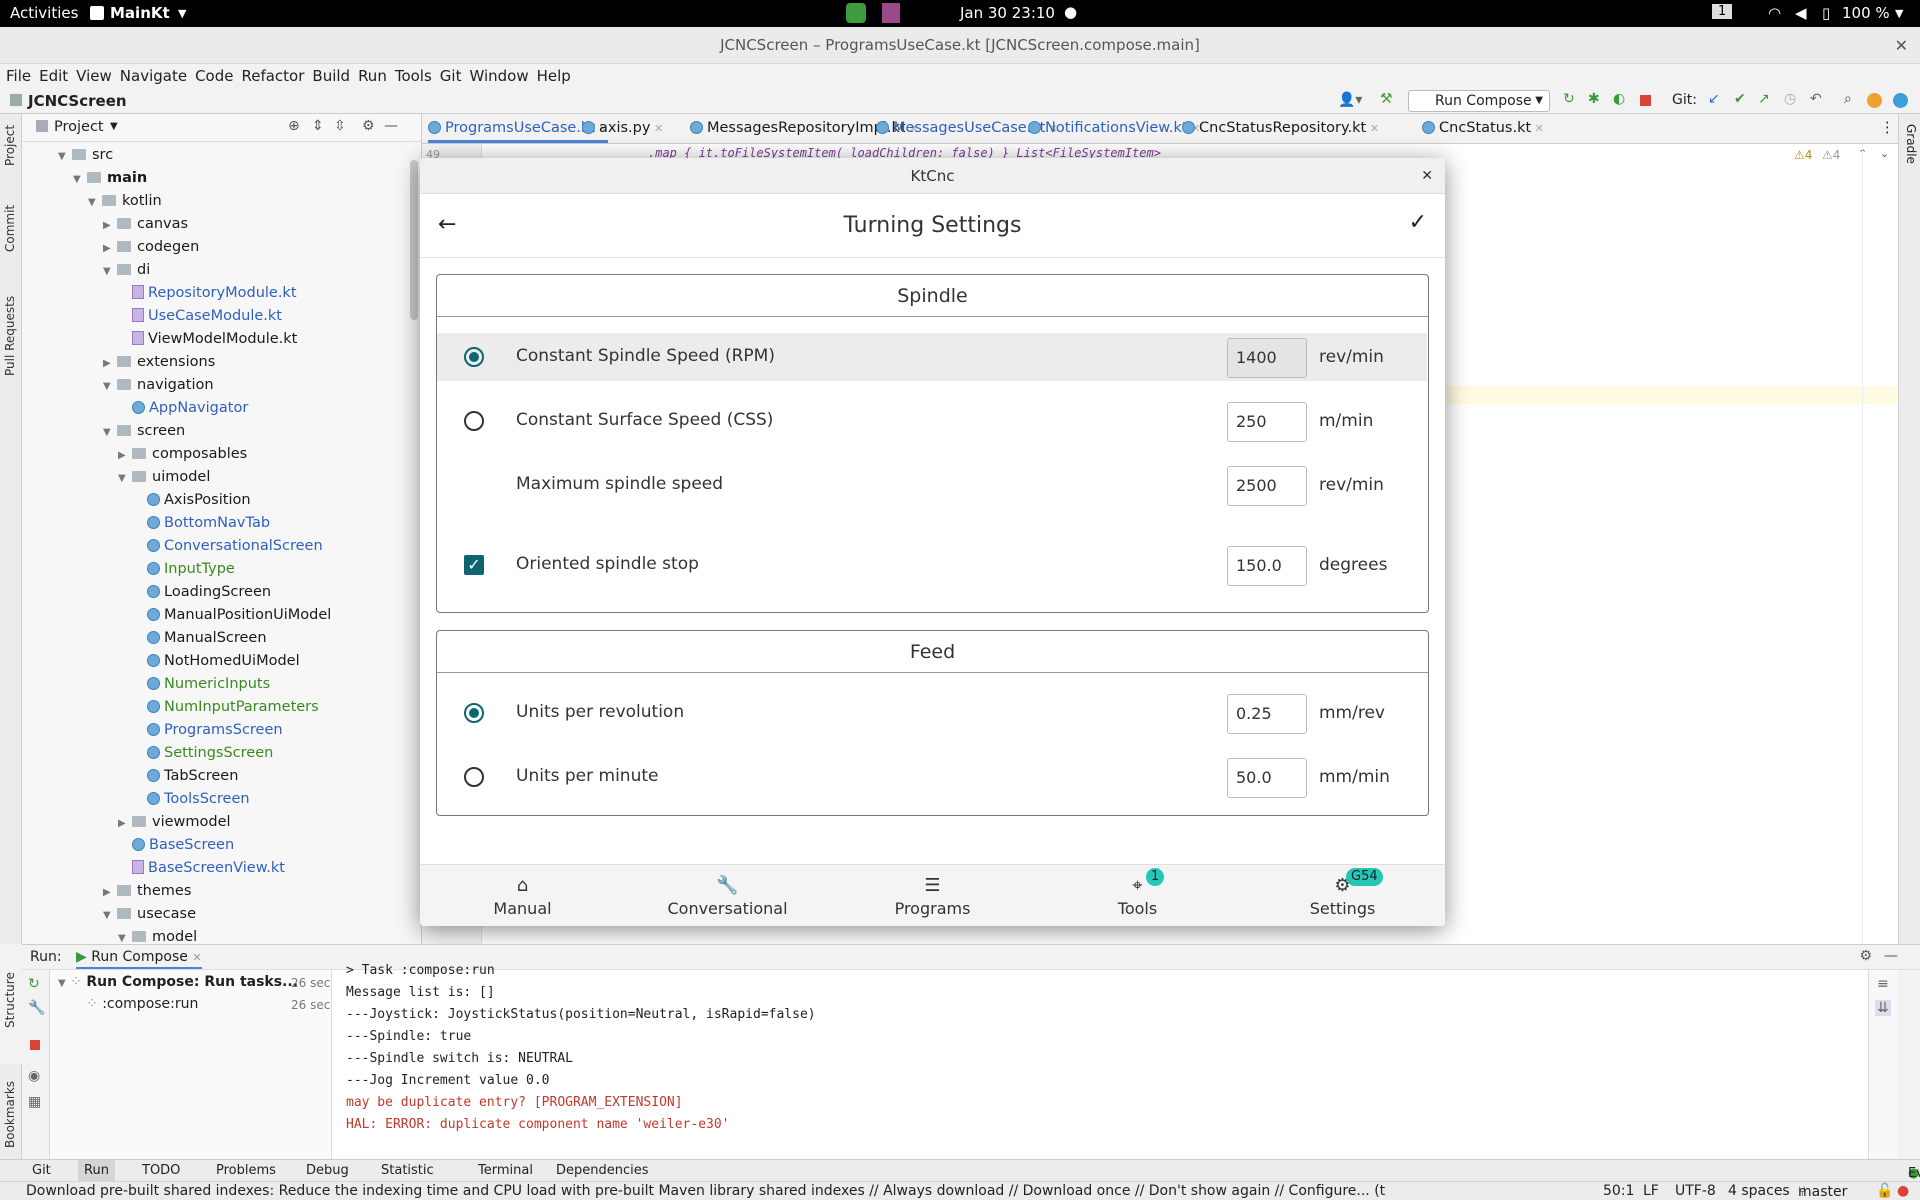 This screenshot has height=1200, width=1920. I want to click on per-min-input: 50.0, so click(1267, 778).